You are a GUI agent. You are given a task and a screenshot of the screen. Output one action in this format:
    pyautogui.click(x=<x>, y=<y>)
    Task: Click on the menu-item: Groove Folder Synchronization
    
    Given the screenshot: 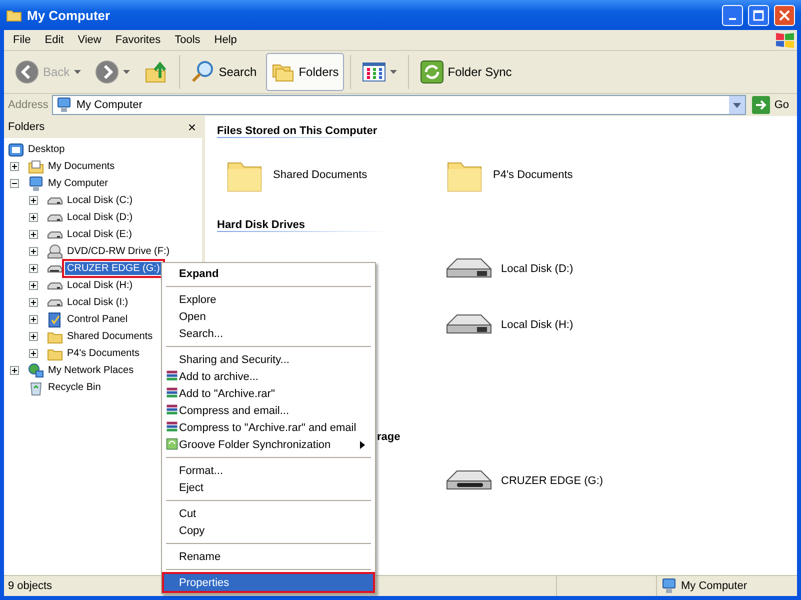 What is the action you would take?
    pyautogui.click(x=268, y=444)
    